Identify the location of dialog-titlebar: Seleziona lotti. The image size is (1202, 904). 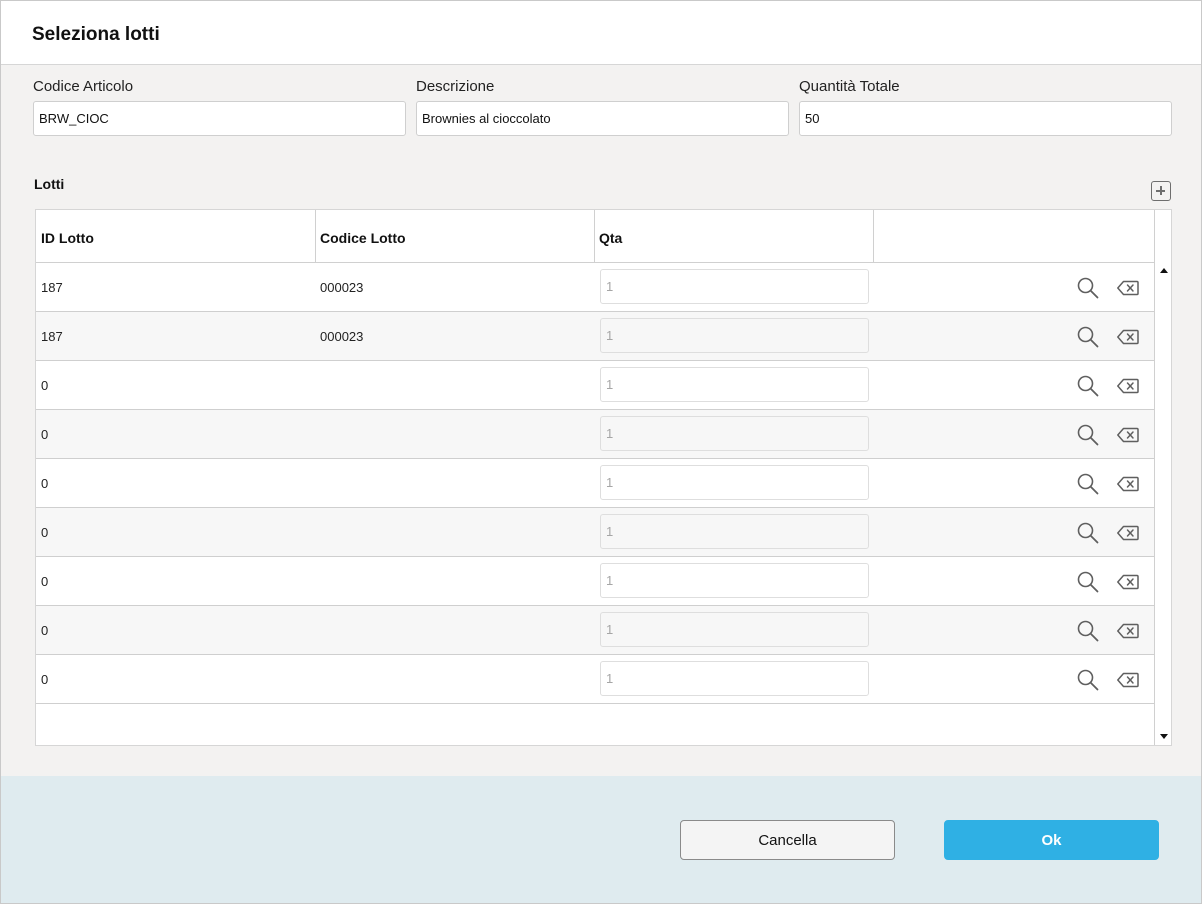
(601, 33).